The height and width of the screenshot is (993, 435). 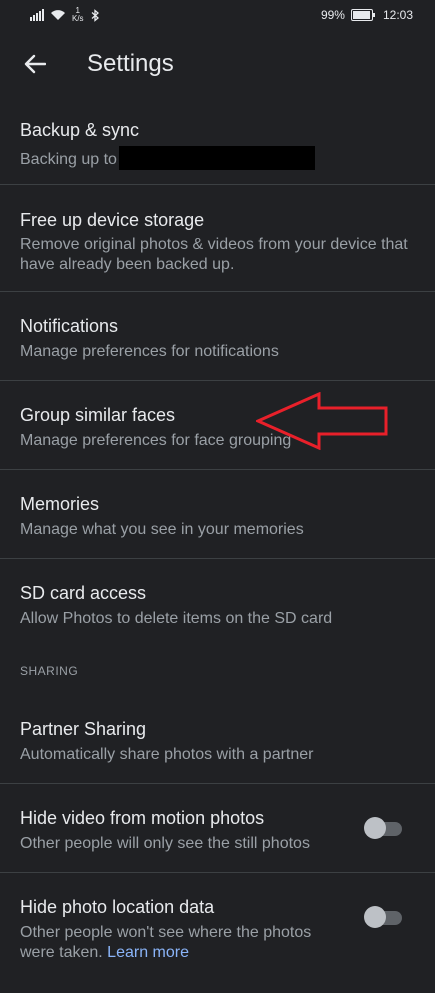 What do you see at coordinates (217, 16) in the screenshot?
I see `status-bar: 1 K/s 99% 12:03` at bounding box center [217, 16].